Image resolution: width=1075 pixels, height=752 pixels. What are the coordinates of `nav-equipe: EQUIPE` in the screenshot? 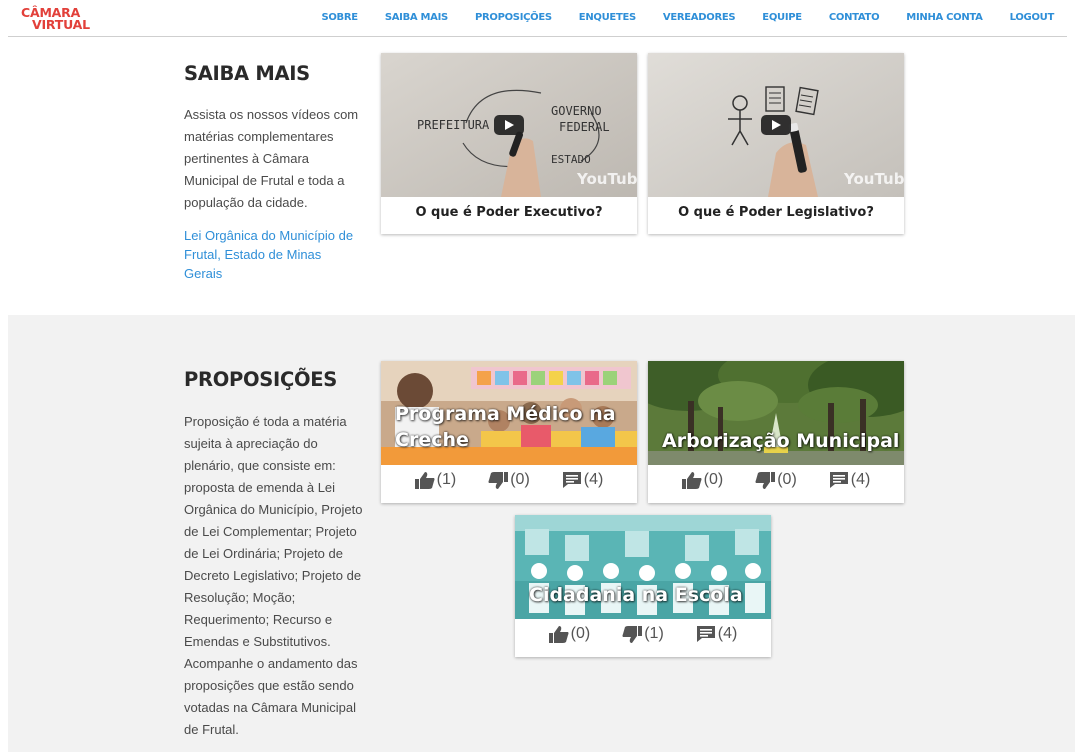 It's located at (782, 17).